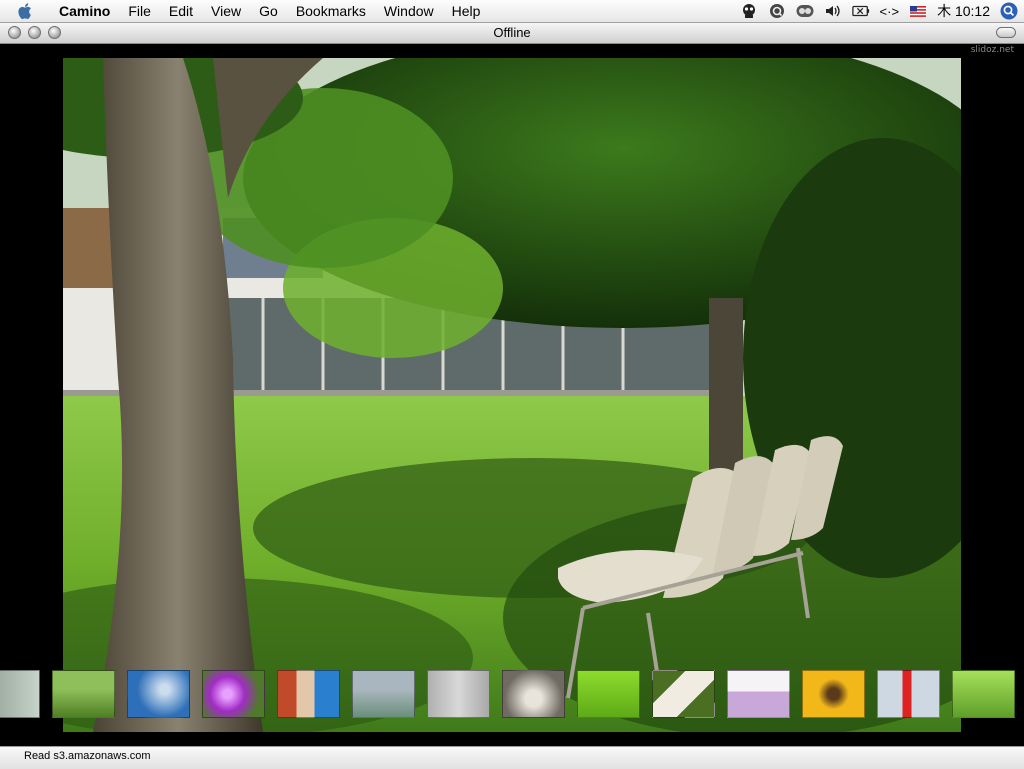  What do you see at coordinates (777, 11) in the screenshot?
I see `quicksilver-icon` at bounding box center [777, 11].